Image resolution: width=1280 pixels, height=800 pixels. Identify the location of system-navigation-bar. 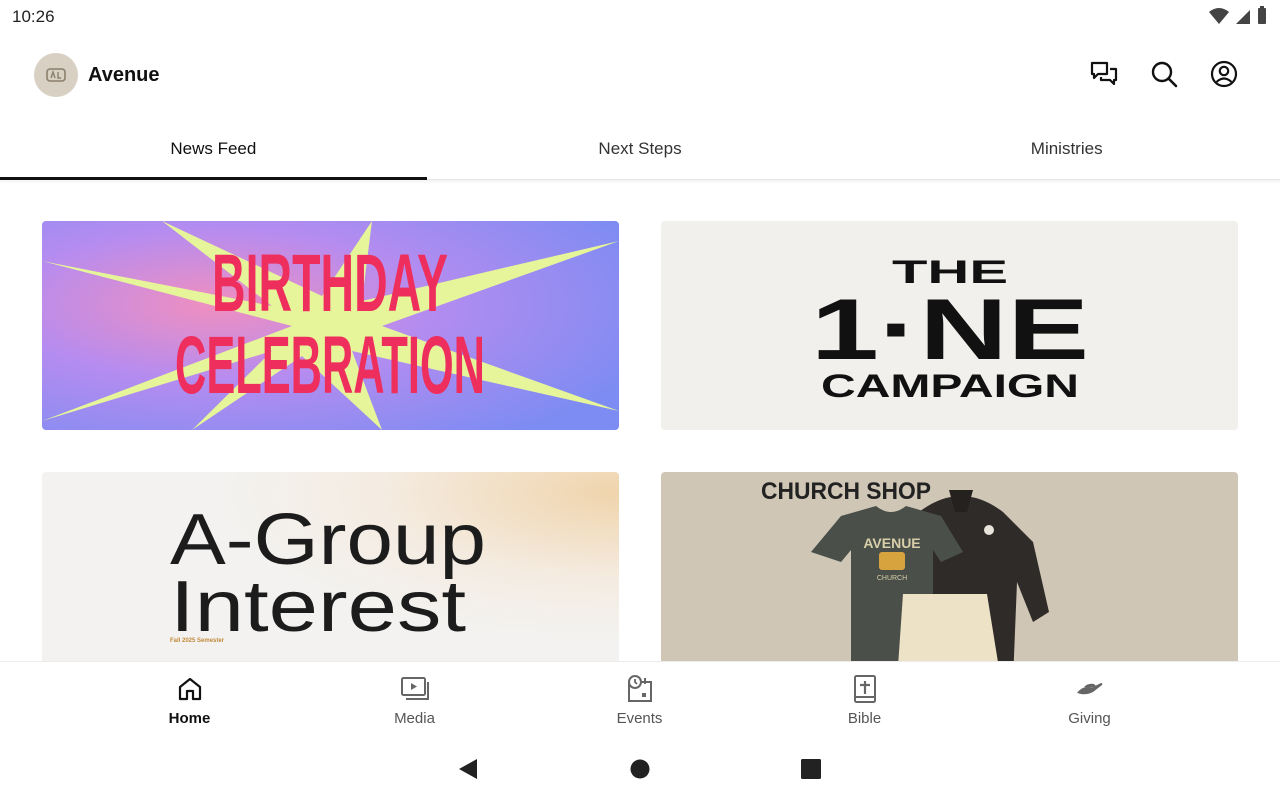
(640, 769).